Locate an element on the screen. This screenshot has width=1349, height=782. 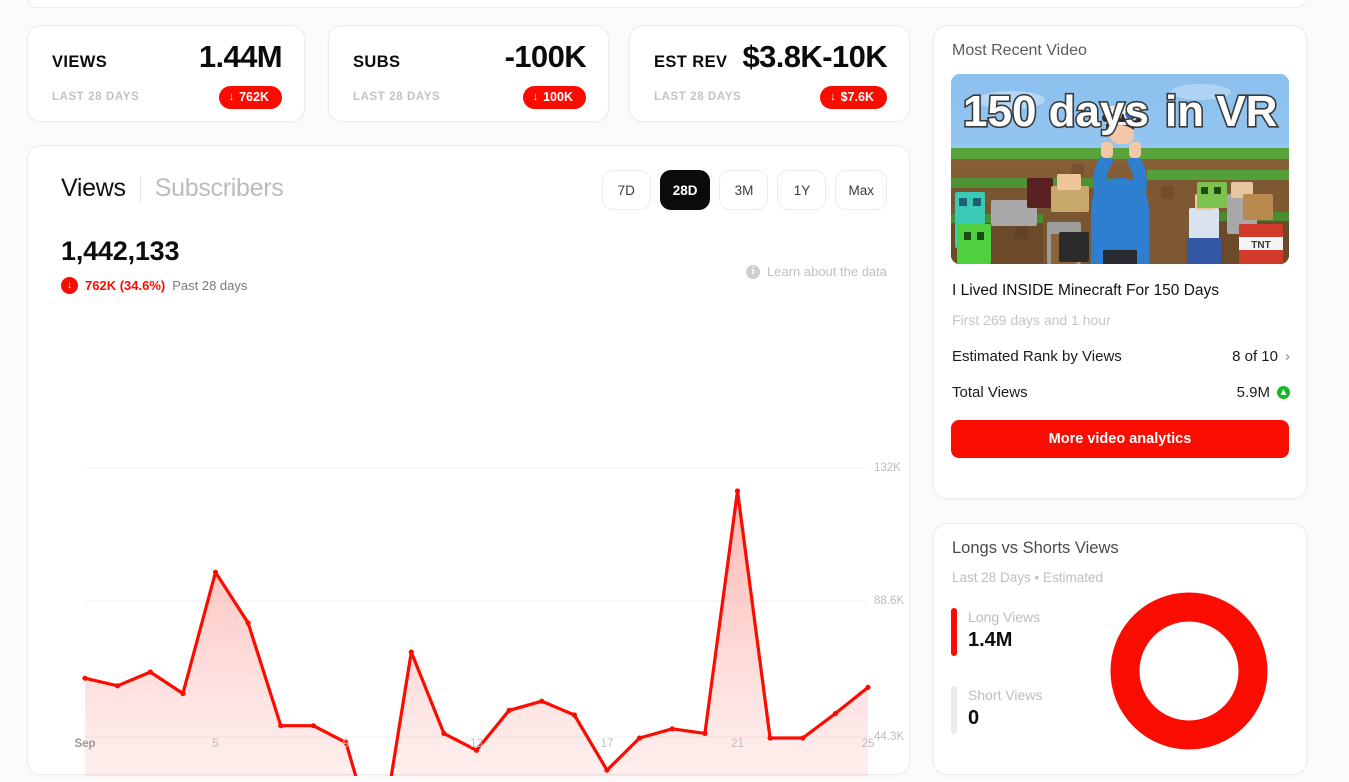
more-video-analytics-button: More video analytics is located at coordinates (1120, 439).